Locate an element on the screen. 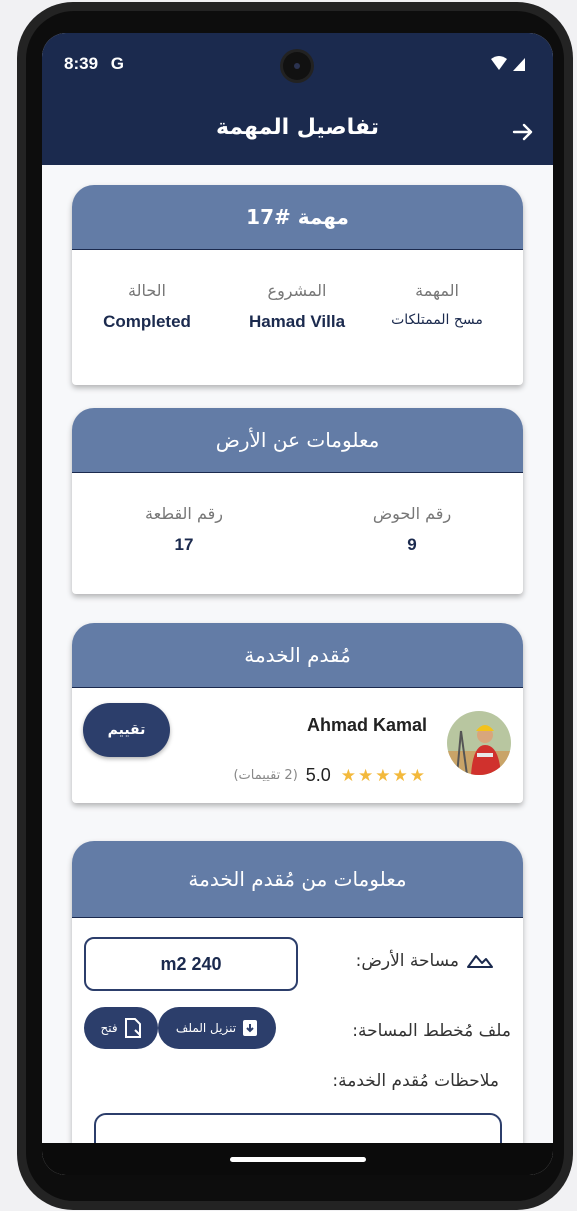 The height and width of the screenshot is (1211, 577). notes-label: ملاحظات مُقدم الخدمة: is located at coordinates (415, 1081).